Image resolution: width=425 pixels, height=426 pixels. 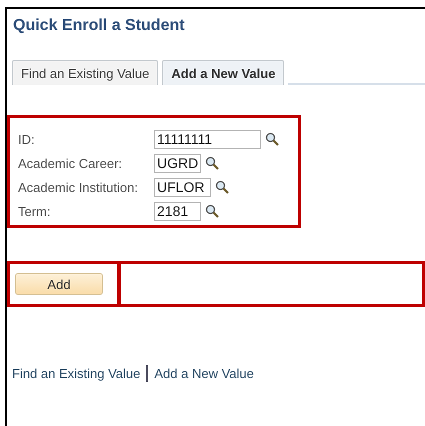 I want to click on field-label: Academic Career:, so click(x=71, y=163).